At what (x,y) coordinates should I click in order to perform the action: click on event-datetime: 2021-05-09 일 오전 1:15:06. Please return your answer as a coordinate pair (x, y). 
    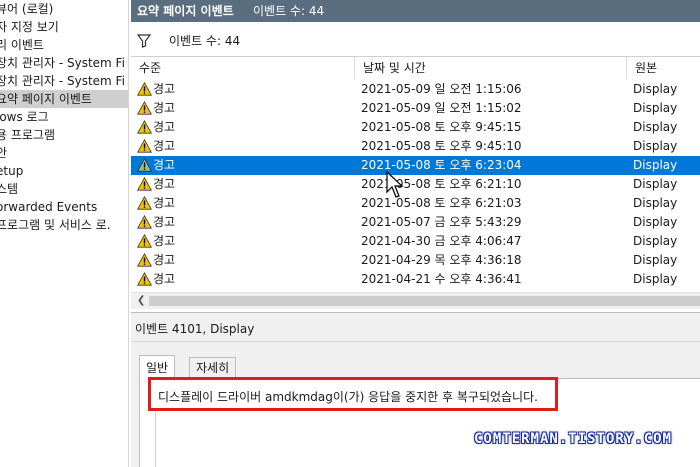
    Looking at the image, I should click on (441, 89).